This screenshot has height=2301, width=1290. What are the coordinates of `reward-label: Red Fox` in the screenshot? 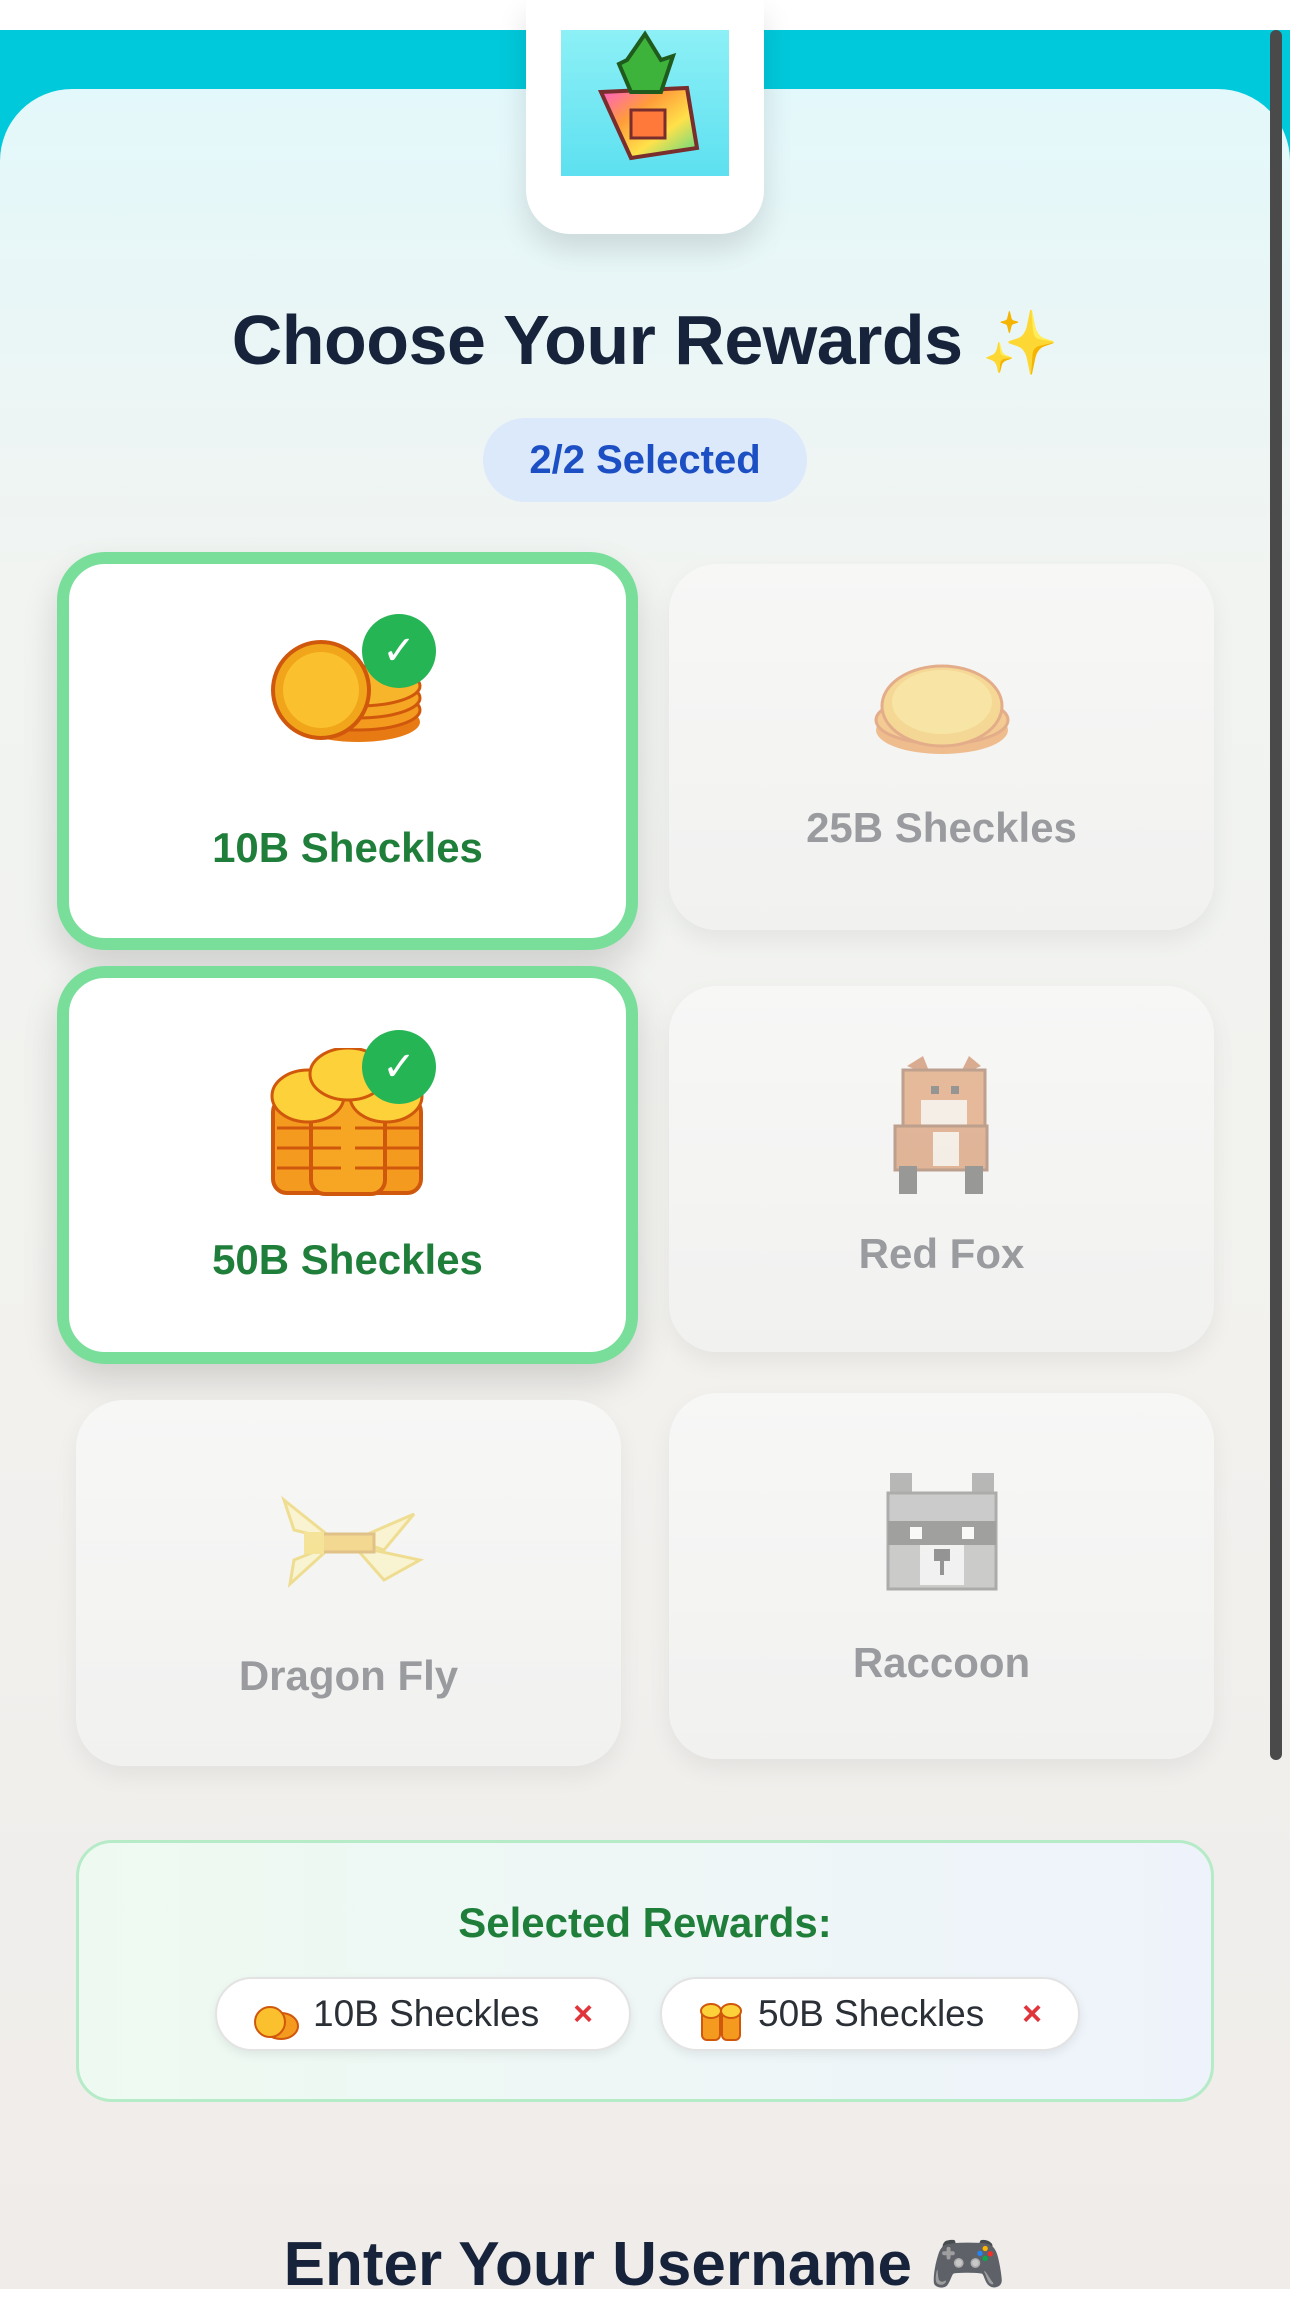 It's located at (941, 1253).